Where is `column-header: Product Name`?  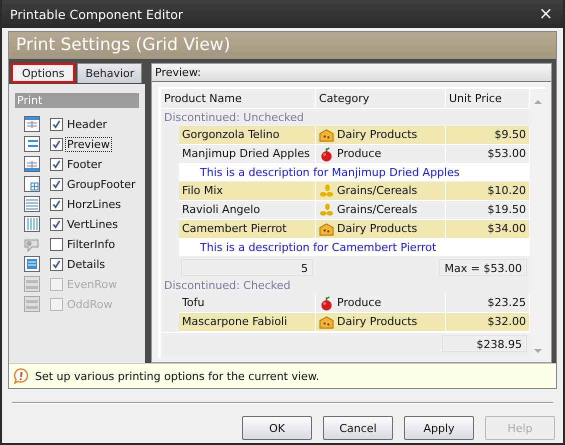 column-header: Product Name is located at coordinates (238, 98).